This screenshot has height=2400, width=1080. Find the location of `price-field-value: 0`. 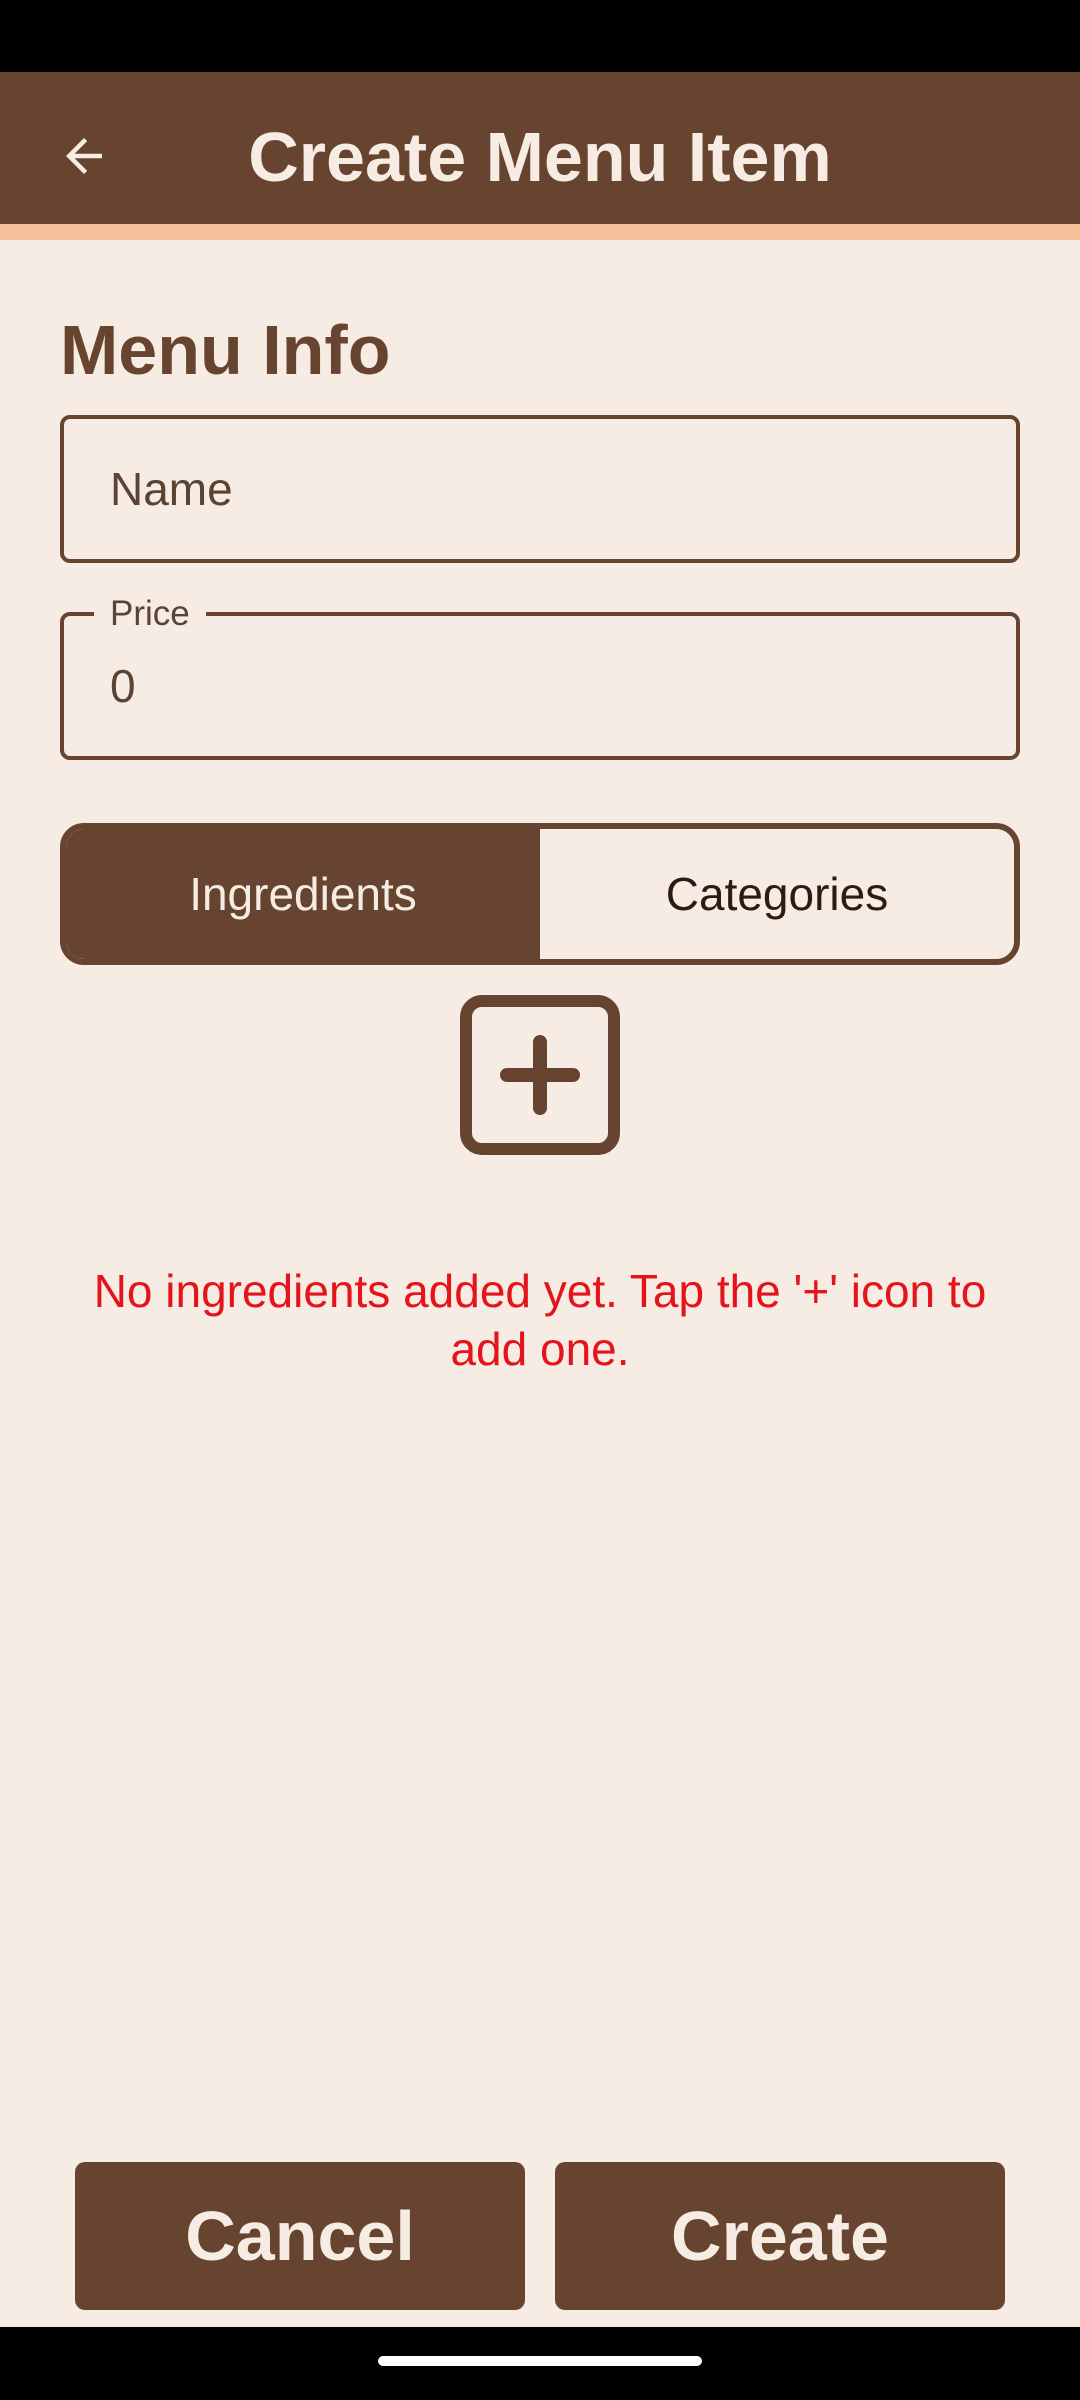

price-field-value: 0 is located at coordinates (123, 686).